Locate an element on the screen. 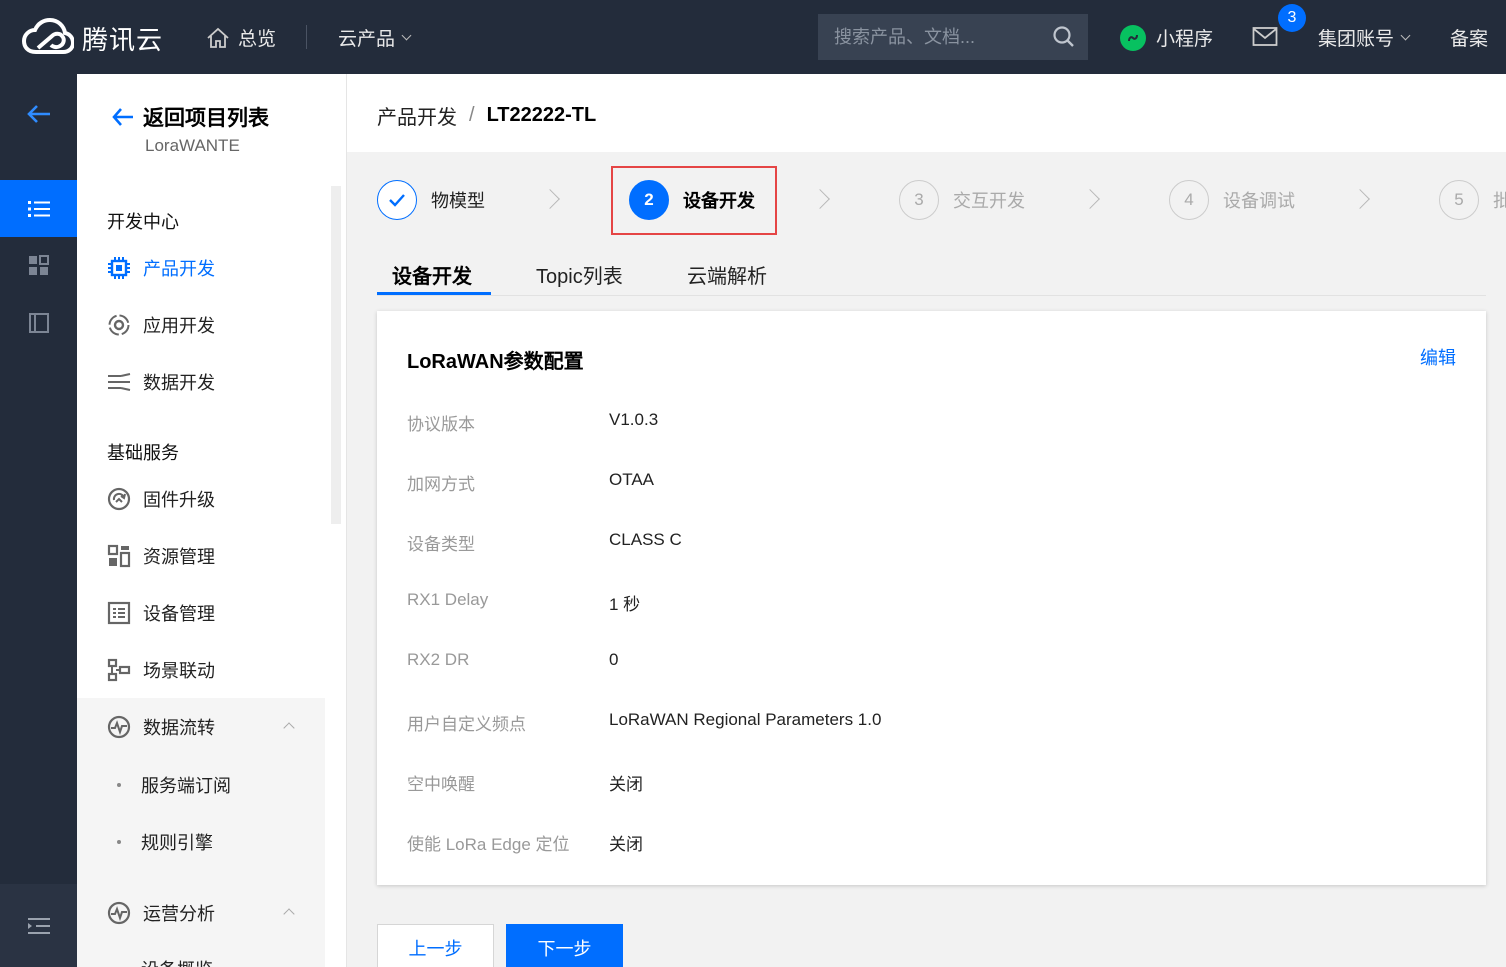  sidebar-item-firmware: 固件升级 is located at coordinates (161, 499).